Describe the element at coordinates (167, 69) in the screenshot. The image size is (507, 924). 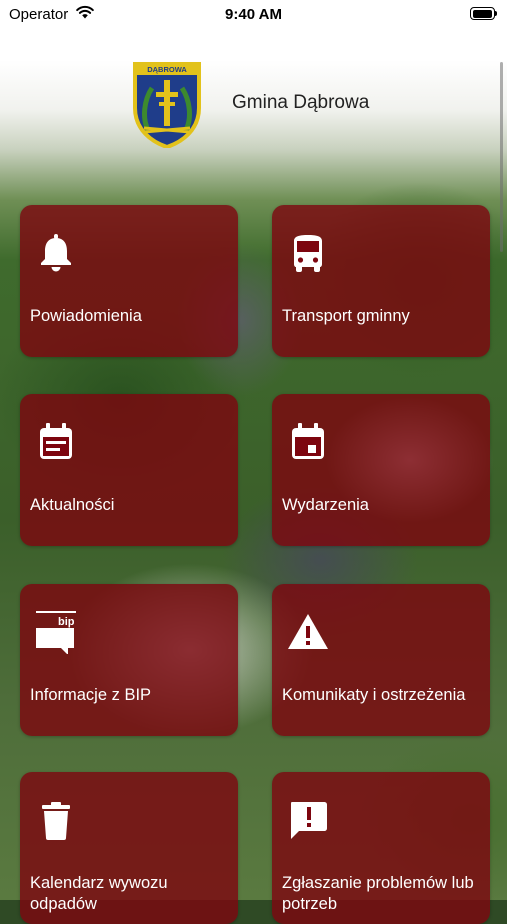
I see `crest-text: DĄBROWA` at that location.